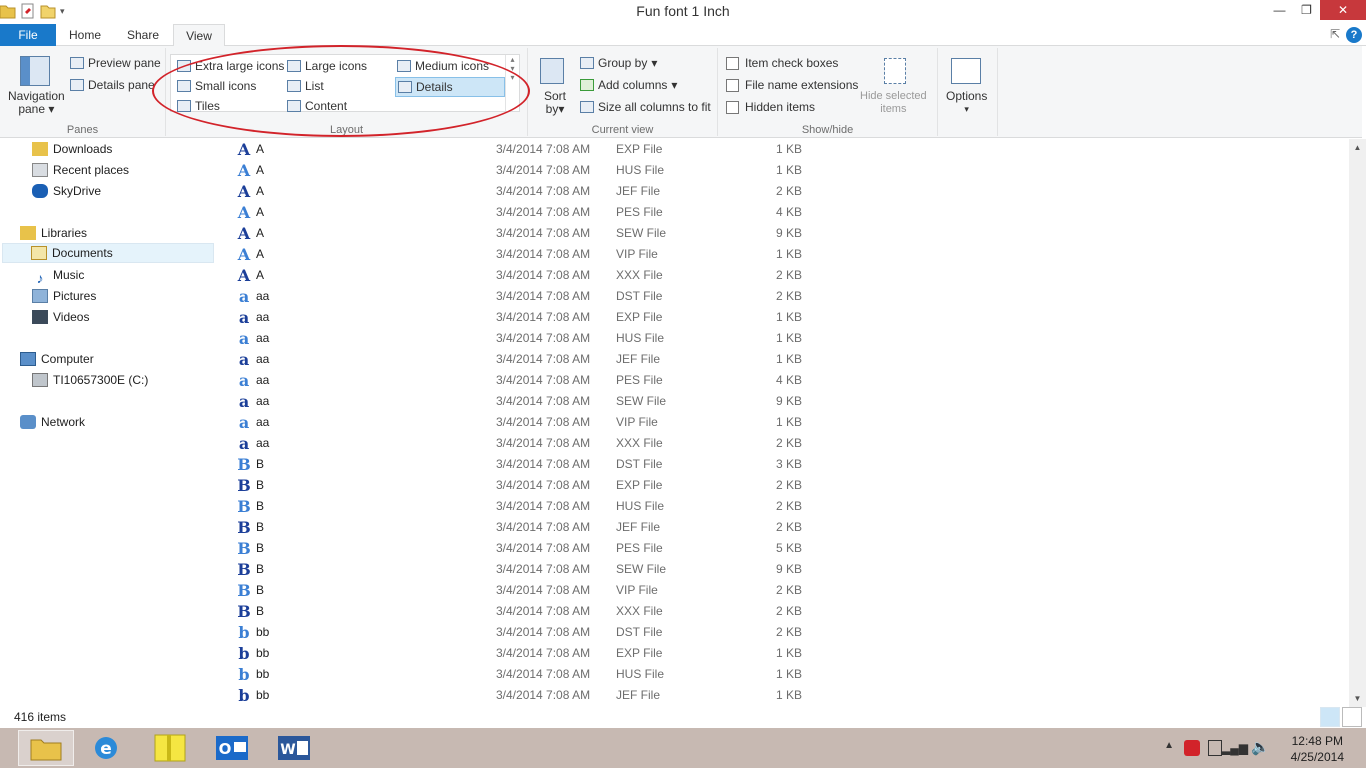  What do you see at coordinates (260, 464) in the screenshot?
I see `file-name: B` at bounding box center [260, 464].